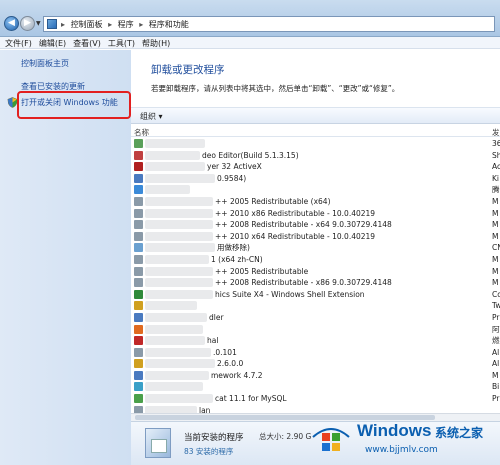  I want to click on menu-file: 文件(F), so click(17, 43).